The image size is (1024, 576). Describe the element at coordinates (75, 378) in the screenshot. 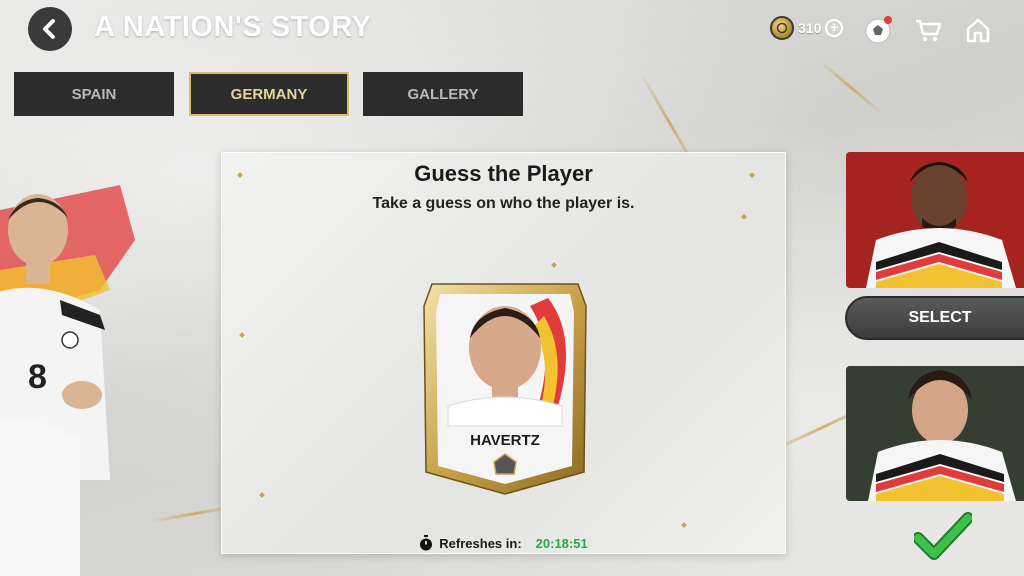

I see `featured-player-image: 8` at that location.